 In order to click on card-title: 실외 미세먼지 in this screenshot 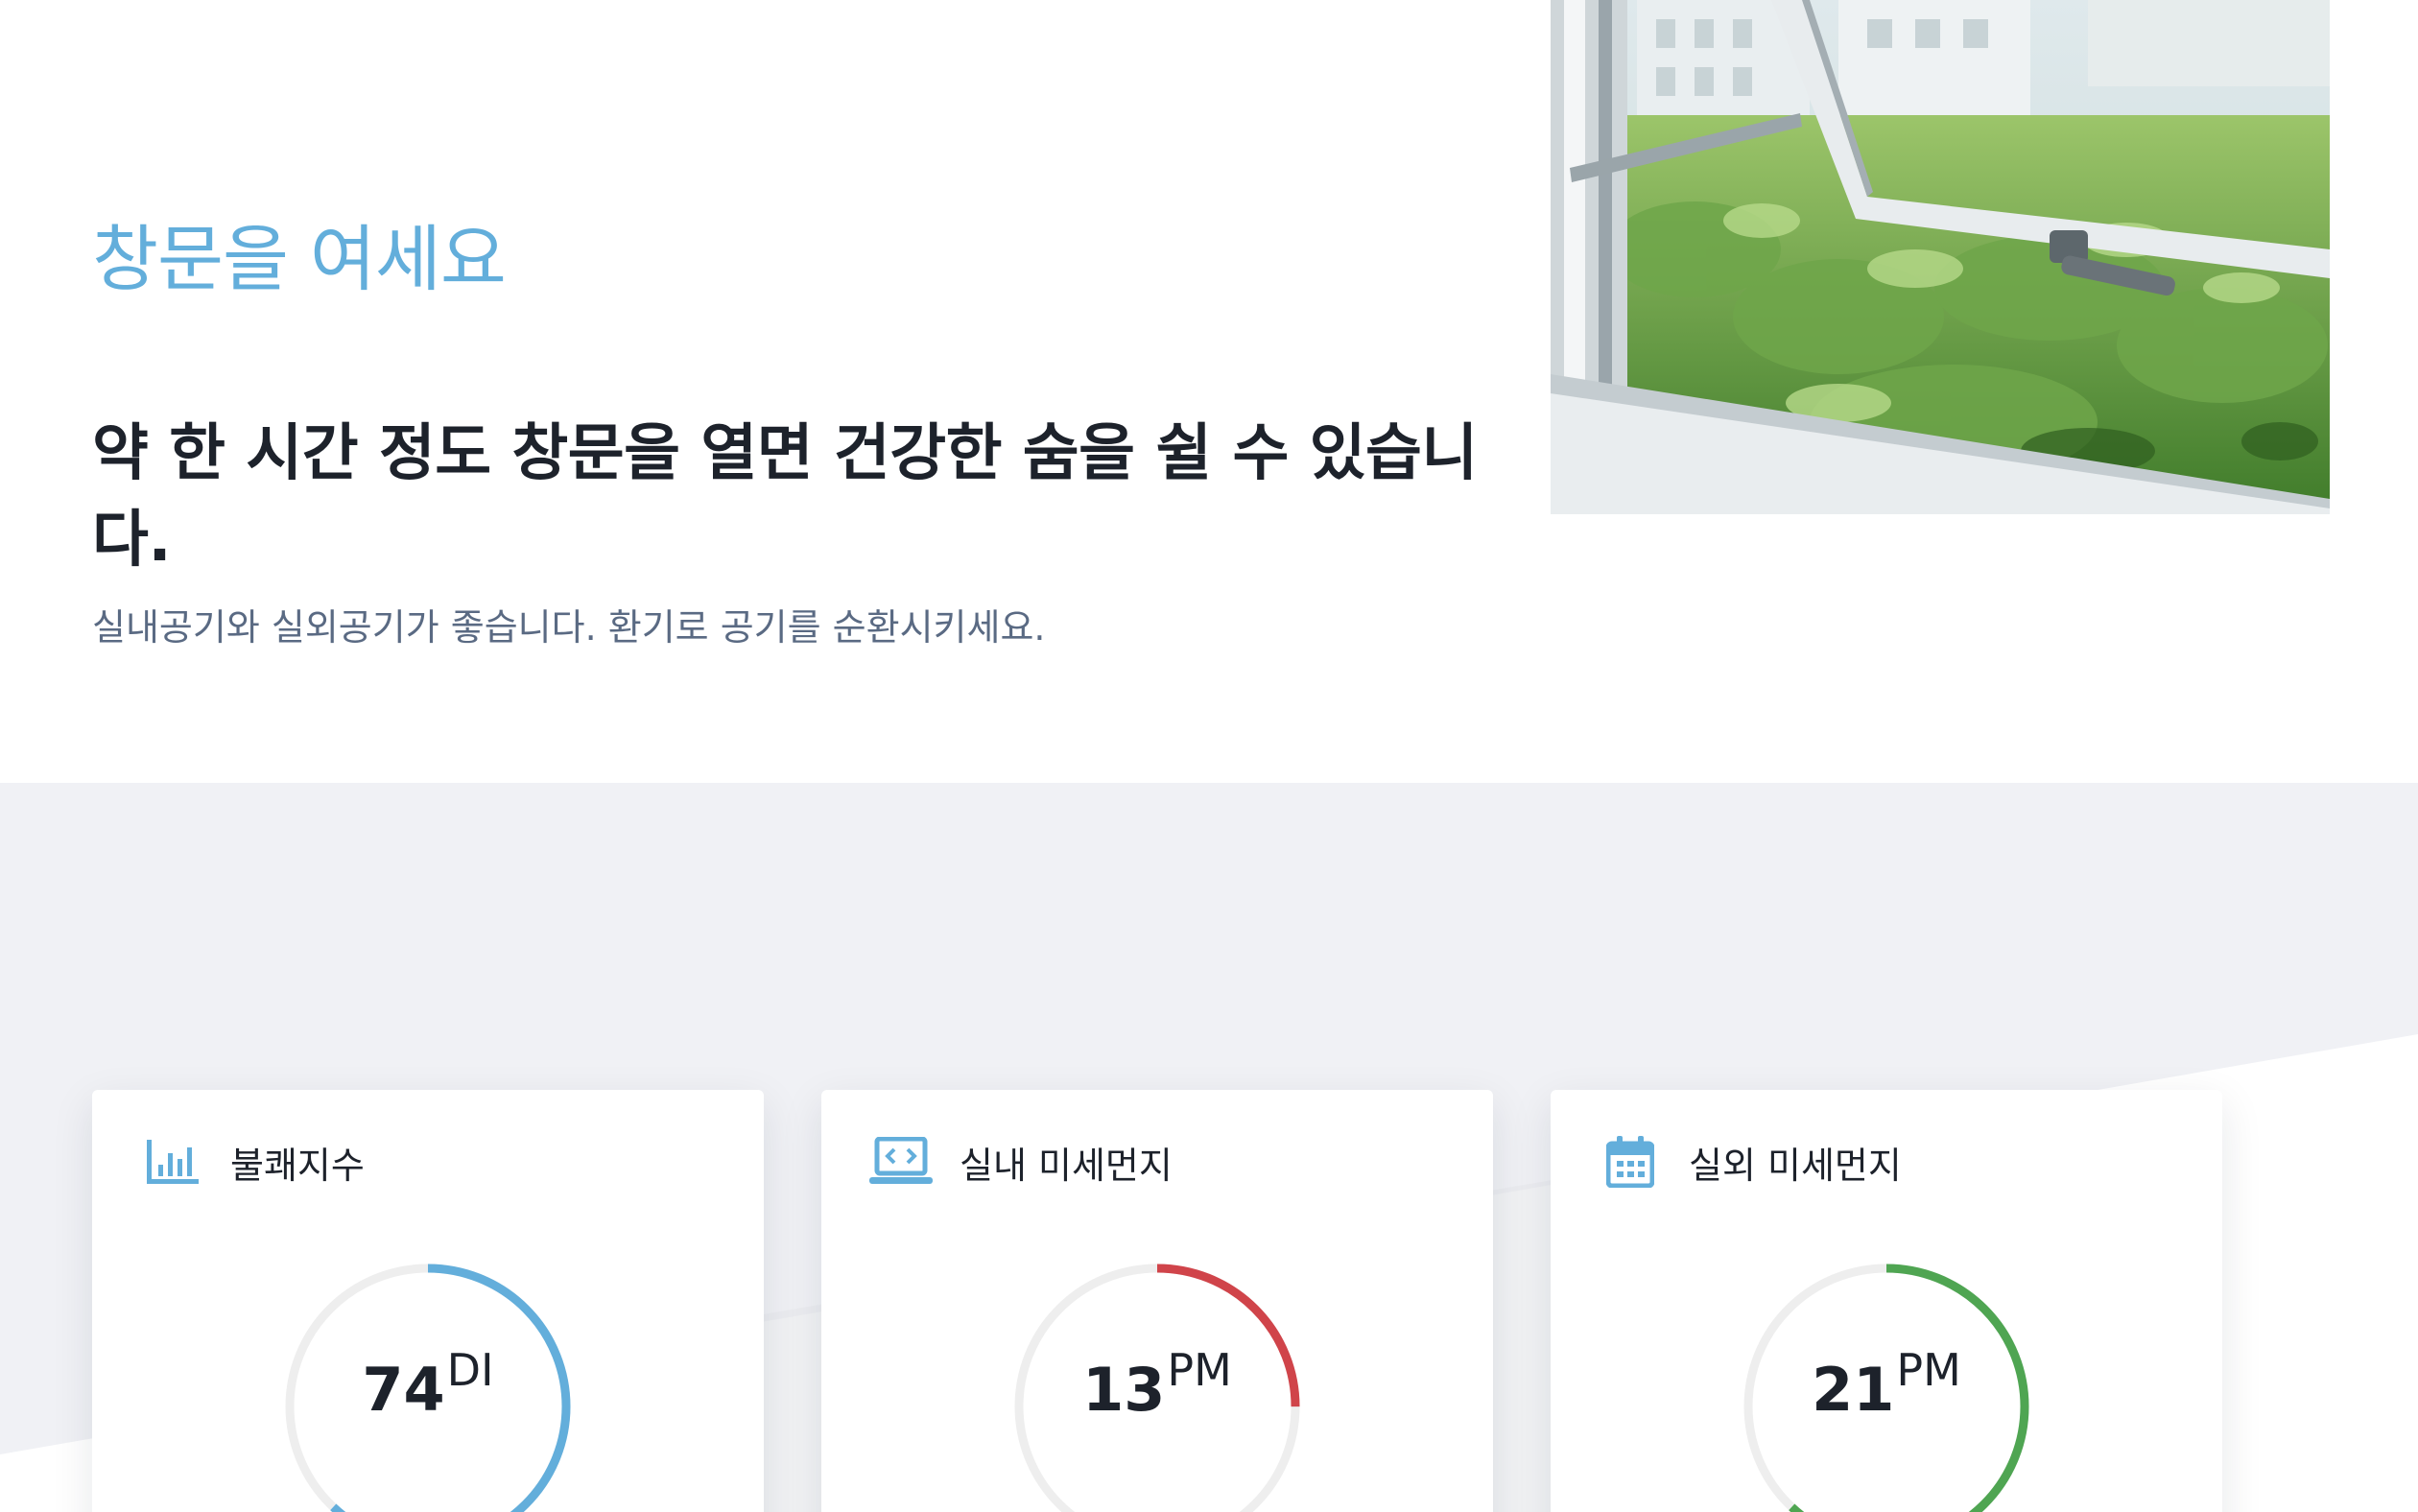, I will do `click(1796, 1165)`.